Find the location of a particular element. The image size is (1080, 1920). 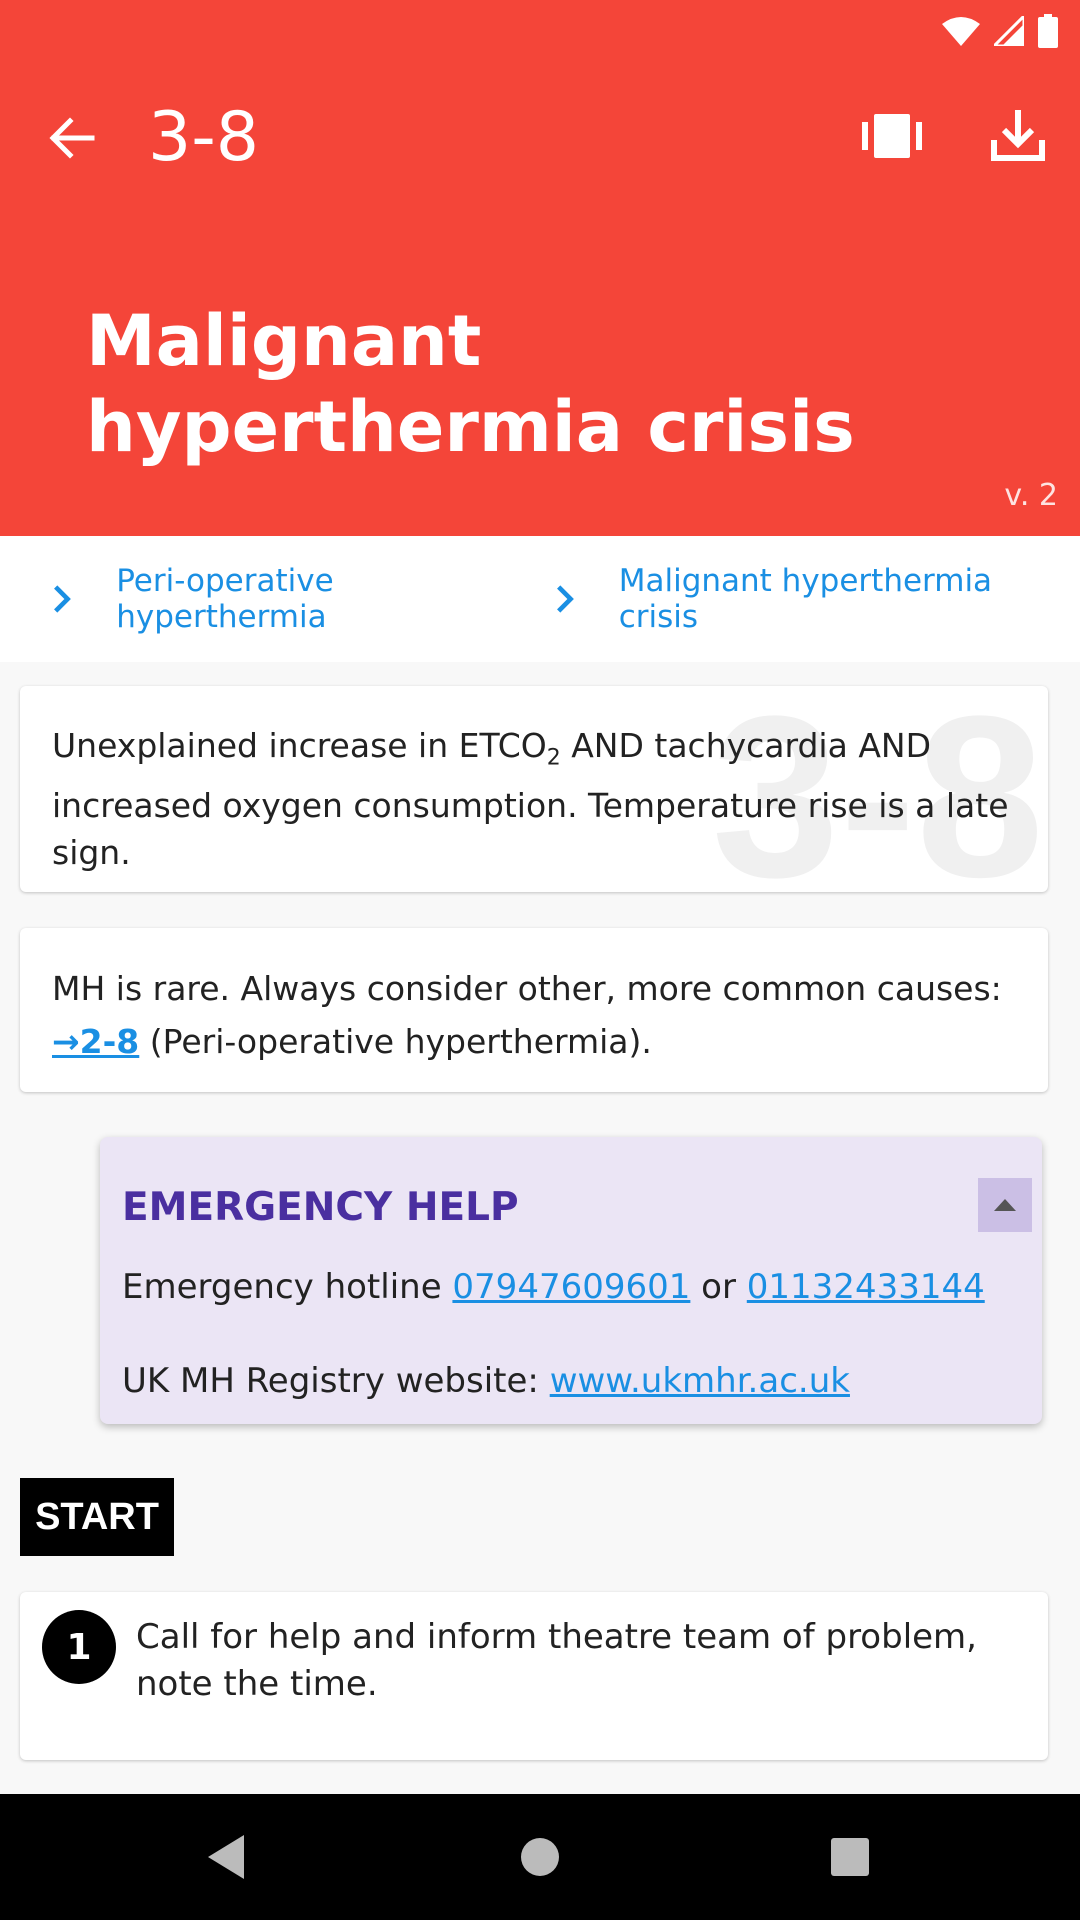

status-bar is located at coordinates (960, 30).